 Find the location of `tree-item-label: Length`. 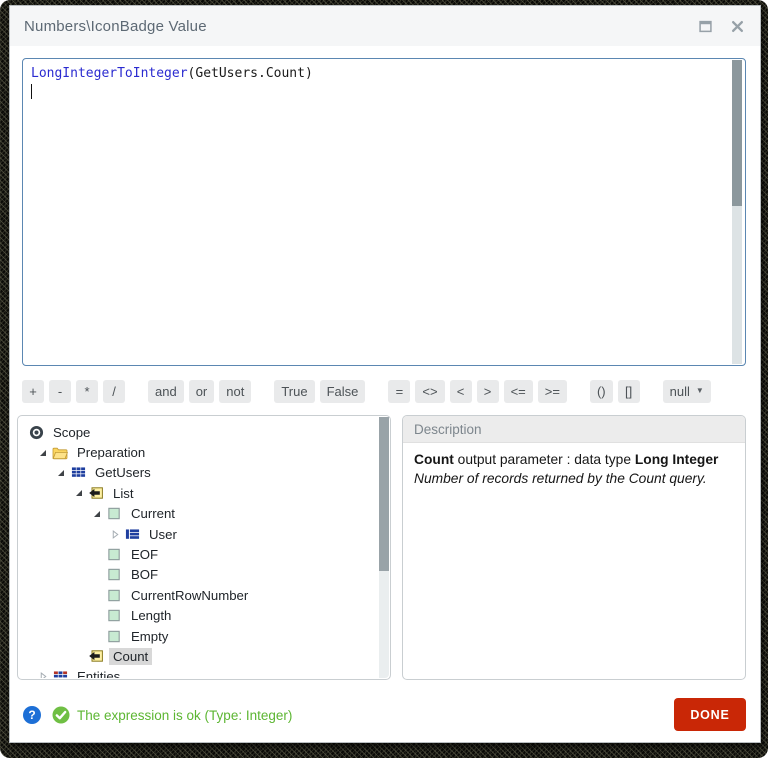

tree-item-label: Length is located at coordinates (151, 616).